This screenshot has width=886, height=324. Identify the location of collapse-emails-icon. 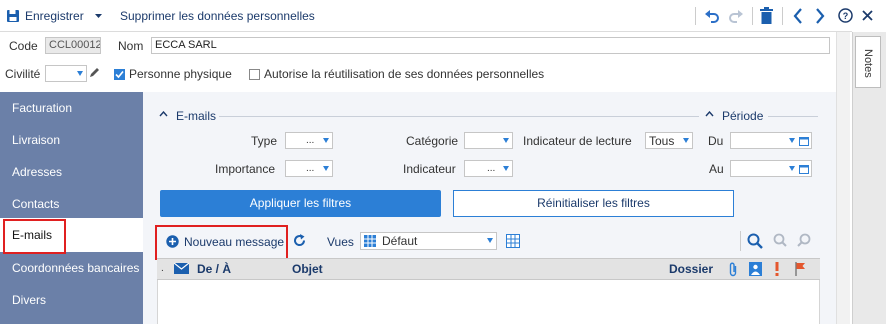
(163, 114).